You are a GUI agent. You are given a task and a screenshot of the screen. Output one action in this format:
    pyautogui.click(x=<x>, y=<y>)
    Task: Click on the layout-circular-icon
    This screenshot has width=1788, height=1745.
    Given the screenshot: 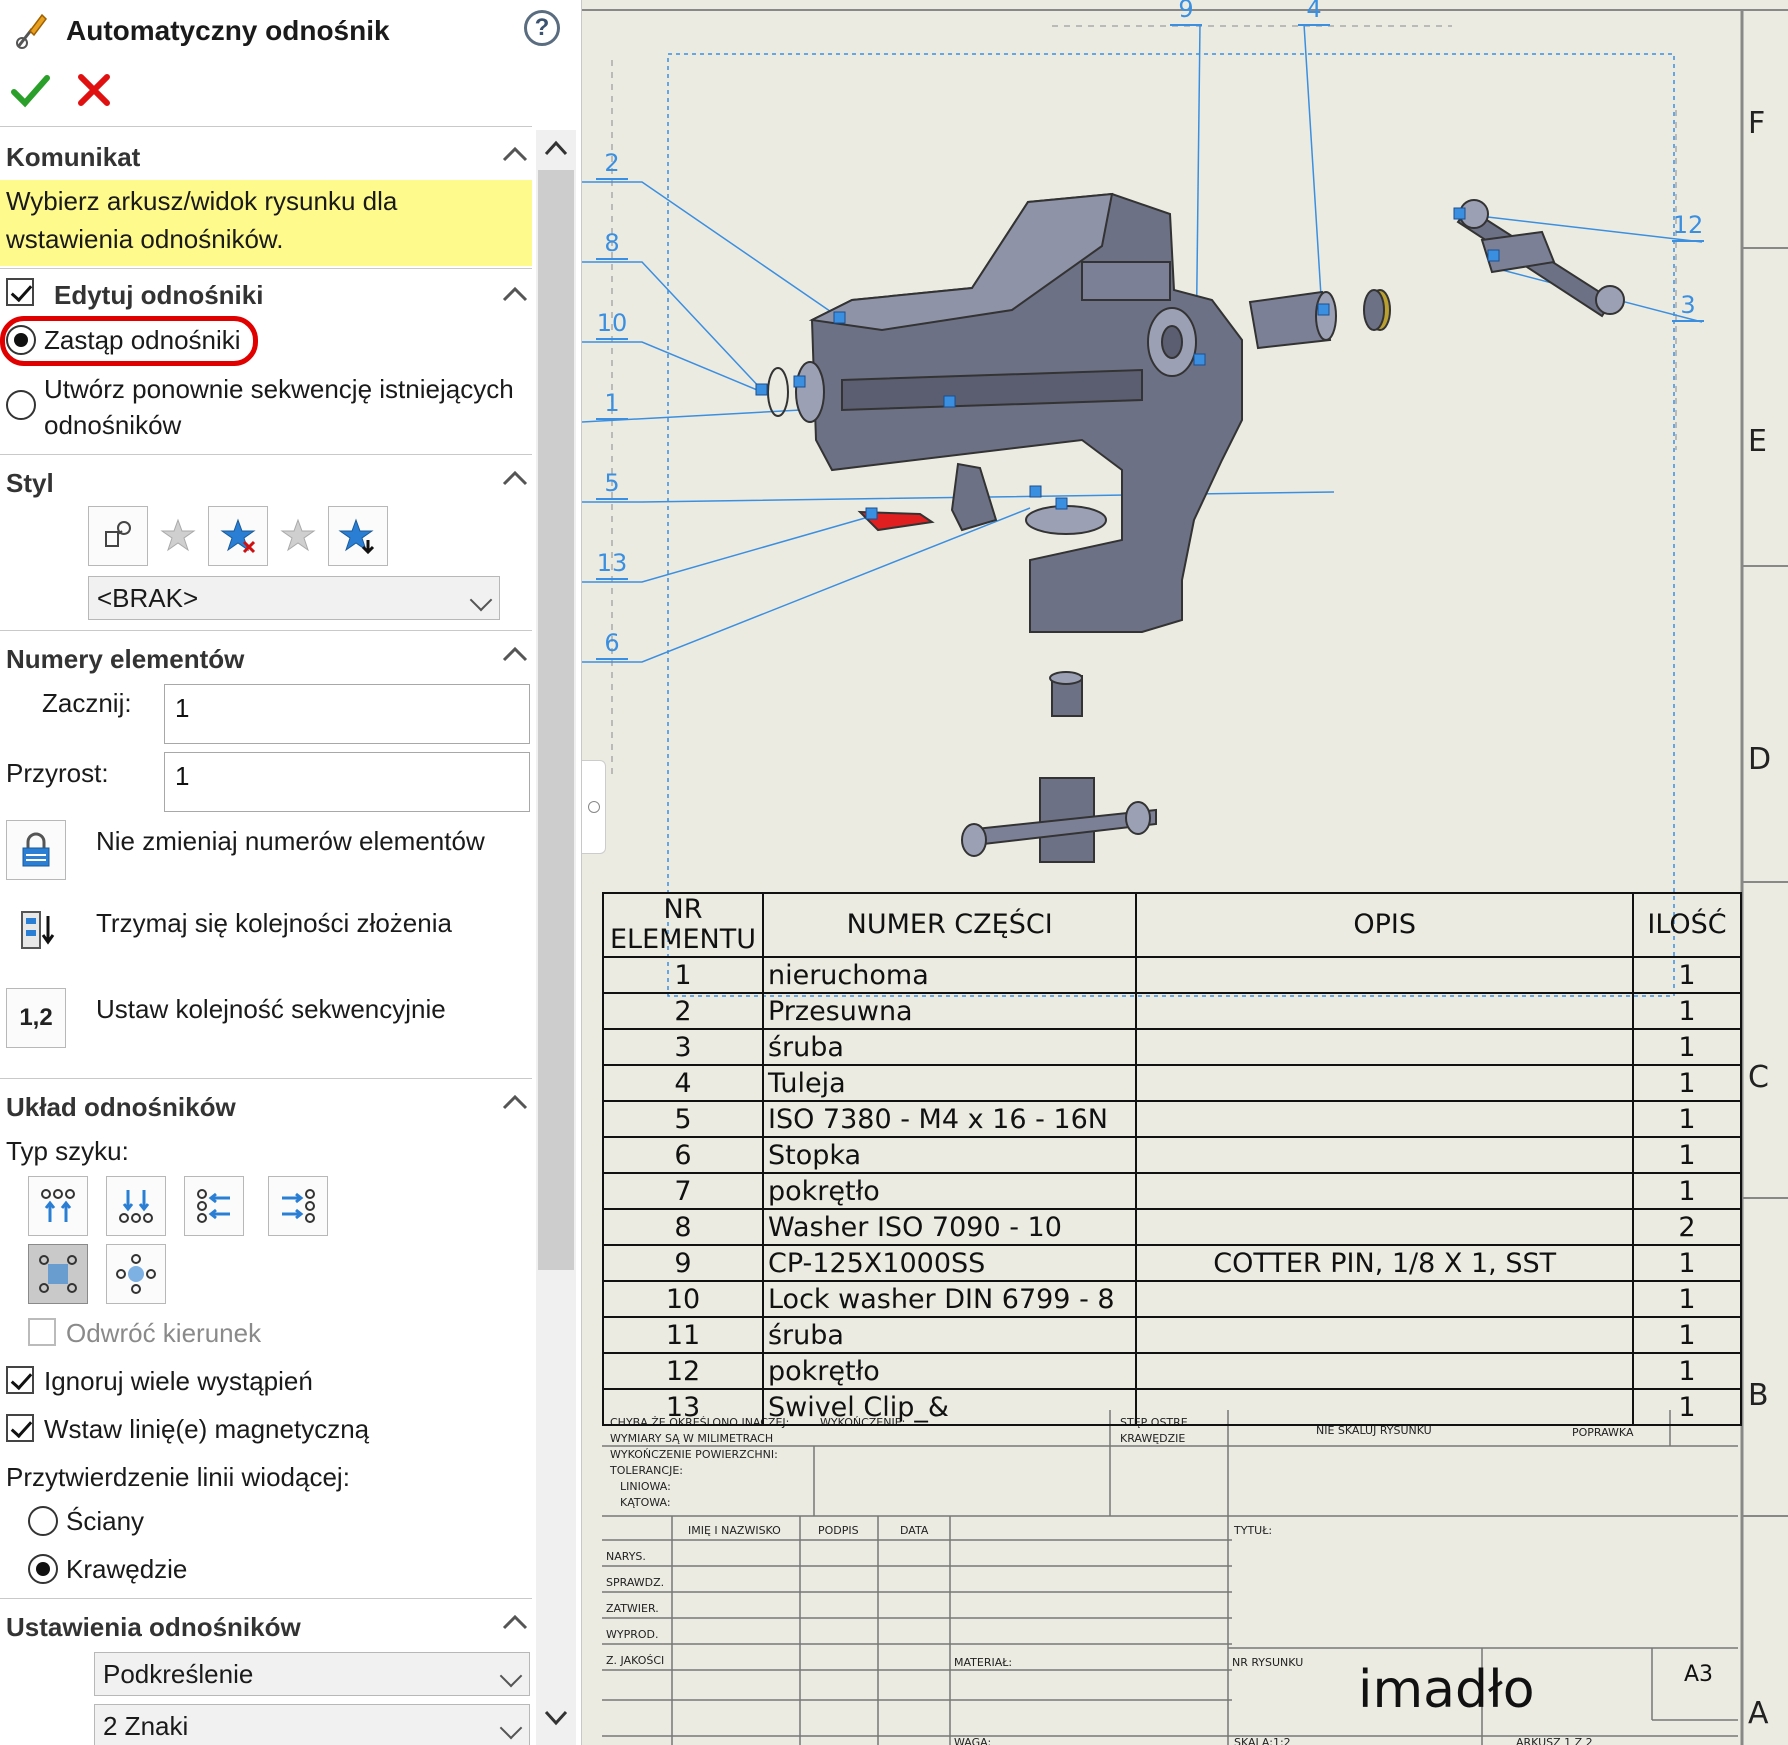 What is the action you would take?
    pyautogui.click(x=136, y=1274)
    